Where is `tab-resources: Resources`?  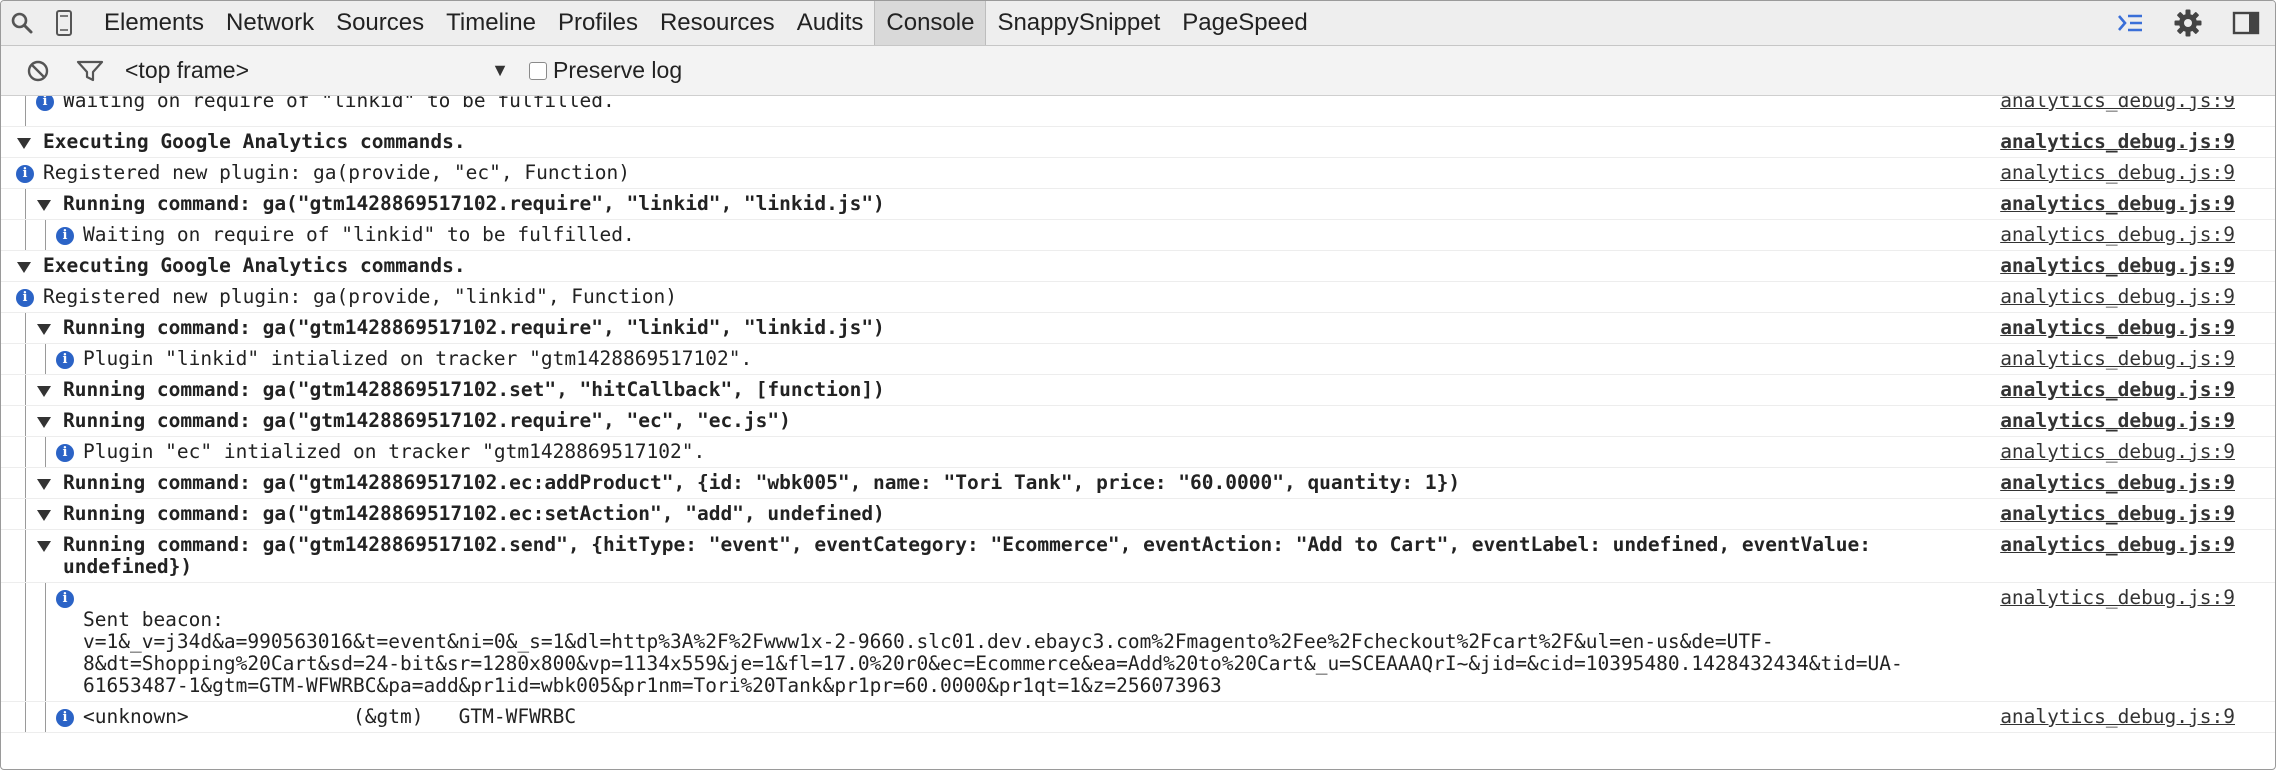 tab-resources: Resources is located at coordinates (717, 23).